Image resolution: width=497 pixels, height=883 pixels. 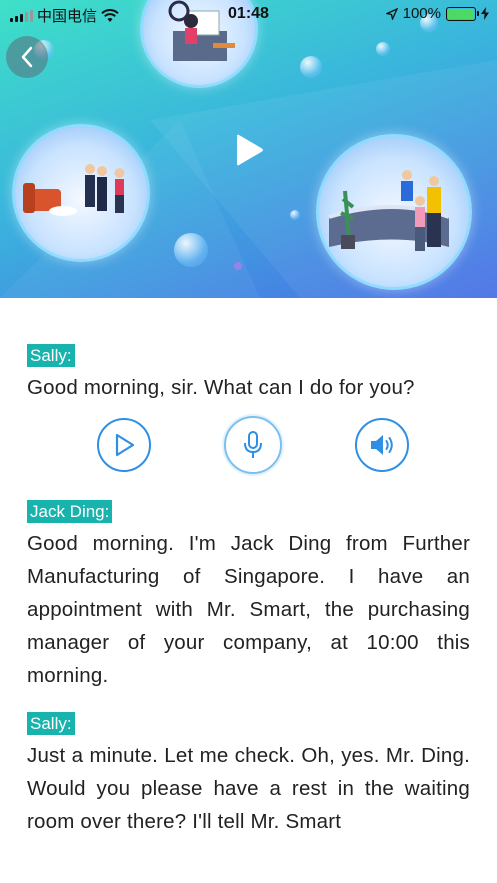 I want to click on battery-icon, so click(x=462, y=13).